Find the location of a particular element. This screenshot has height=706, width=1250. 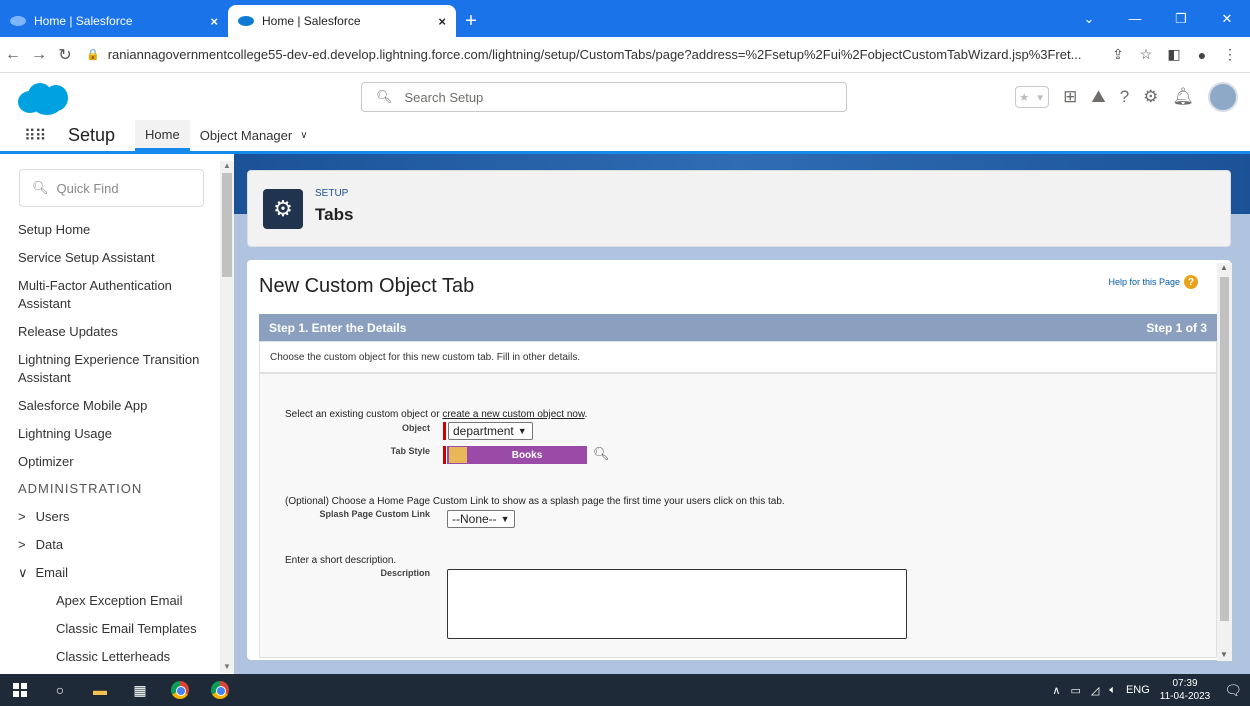

sidebar-item-release-updates: Release Updates is located at coordinates (118, 332).